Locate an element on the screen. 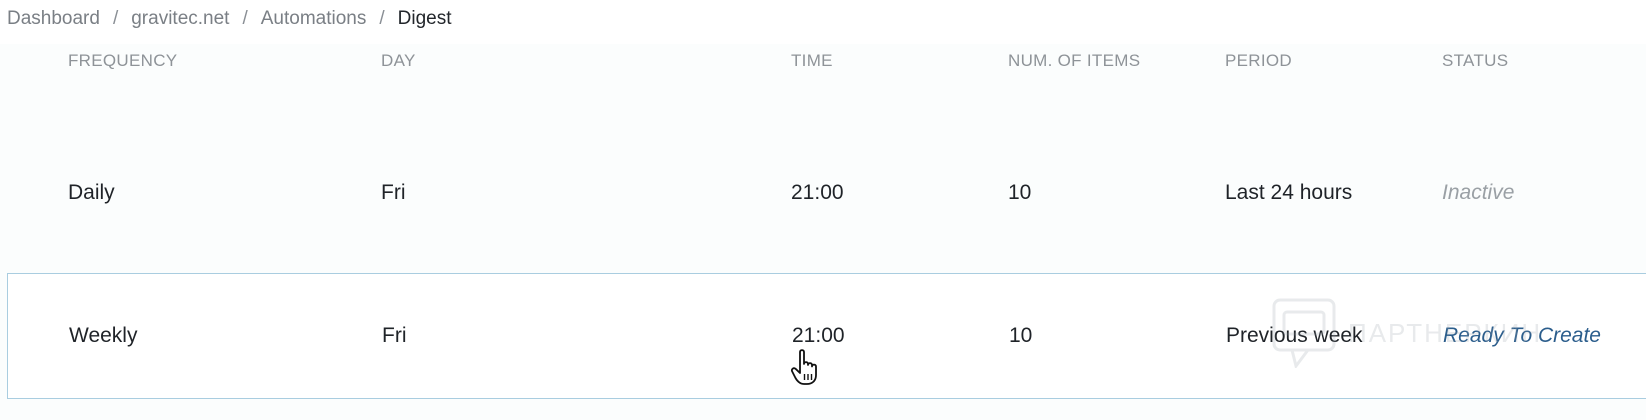  breadcrumb-dashboard: Dashboard is located at coordinates (53, 19).